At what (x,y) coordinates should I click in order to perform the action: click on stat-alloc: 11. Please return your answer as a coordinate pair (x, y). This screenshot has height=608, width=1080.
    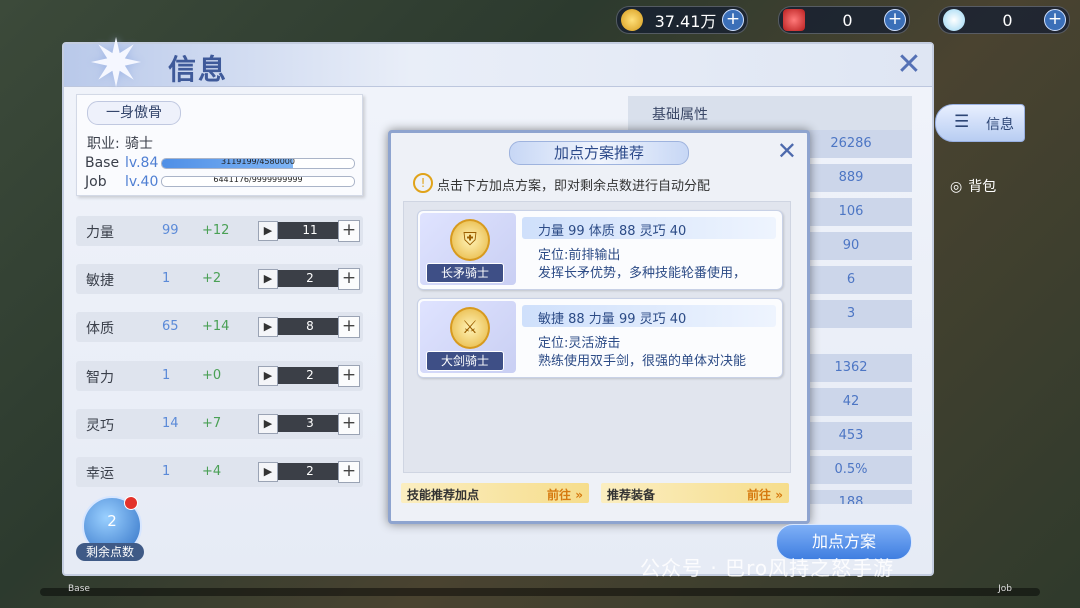
    Looking at the image, I should click on (310, 230).